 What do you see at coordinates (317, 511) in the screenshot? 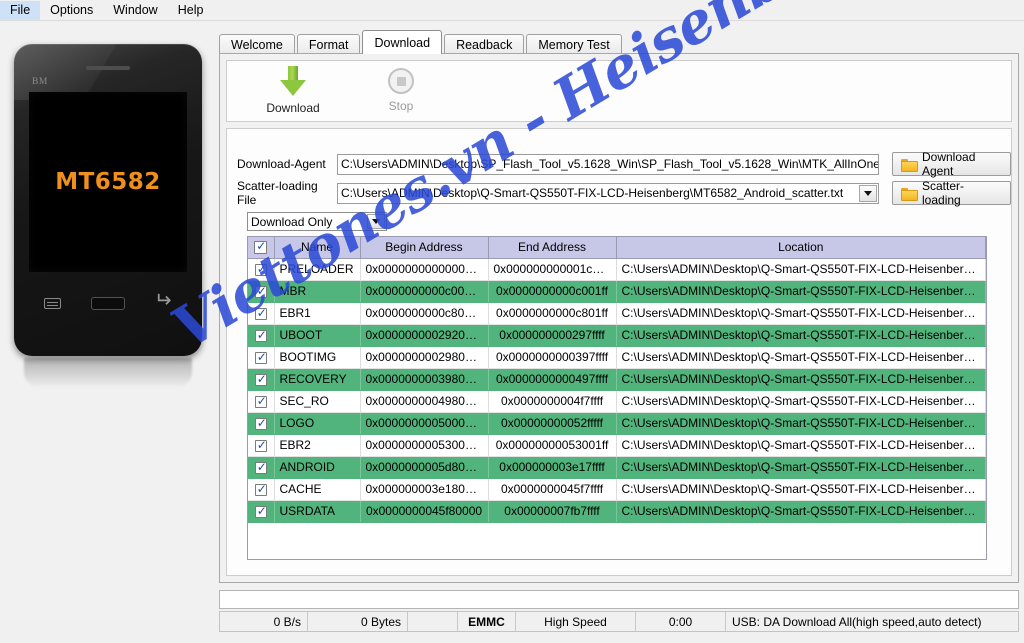
I see `partition-name-cell: USRDATA` at bounding box center [317, 511].